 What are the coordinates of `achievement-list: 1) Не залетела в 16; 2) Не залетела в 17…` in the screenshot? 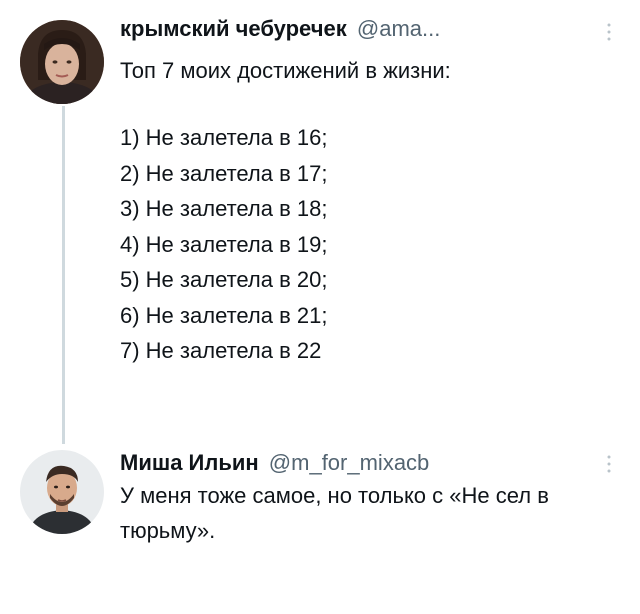 It's located at (223, 244).